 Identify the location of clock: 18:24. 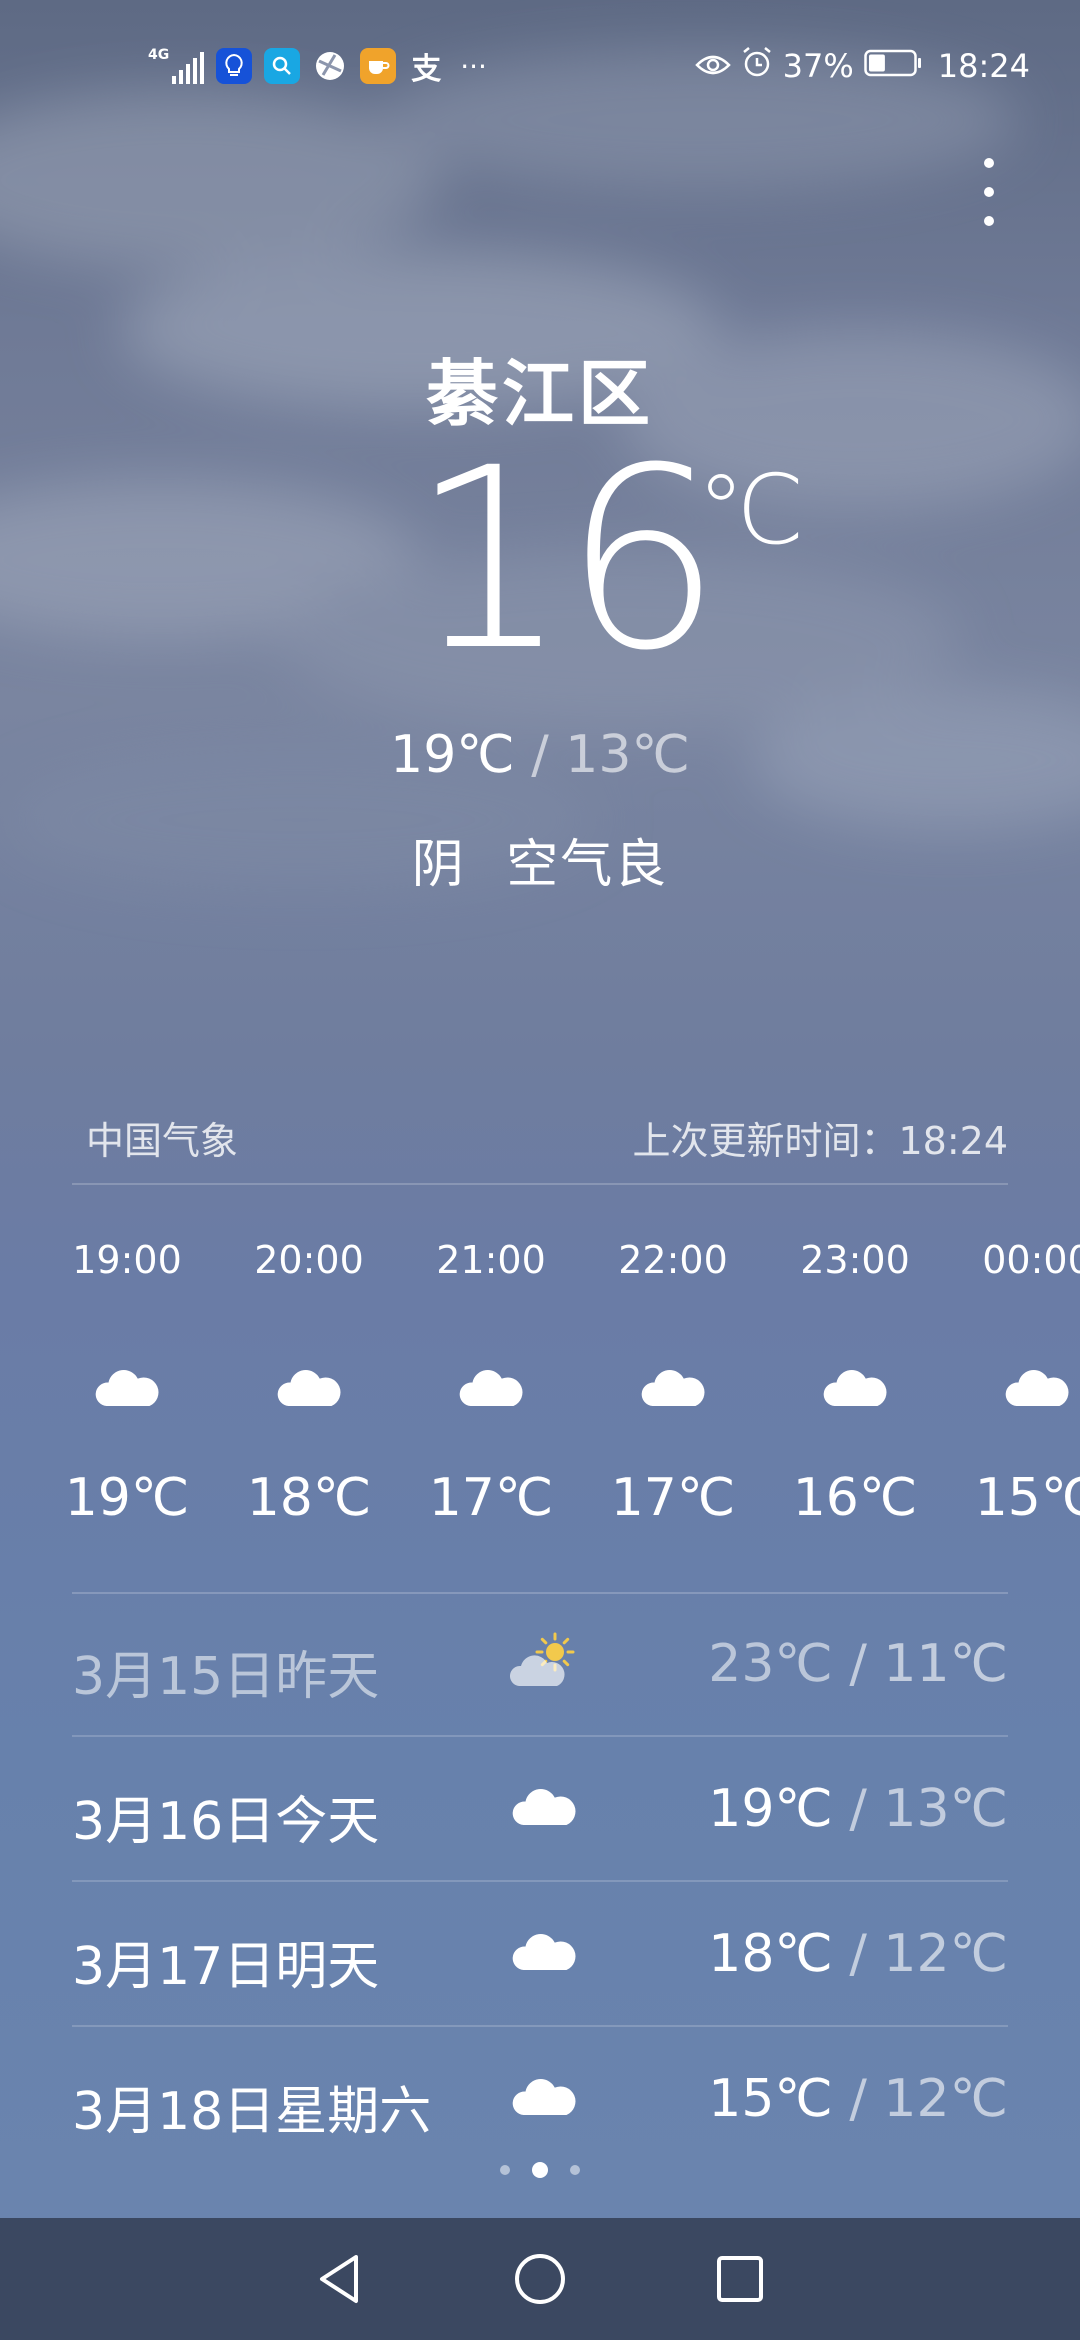
(983, 66).